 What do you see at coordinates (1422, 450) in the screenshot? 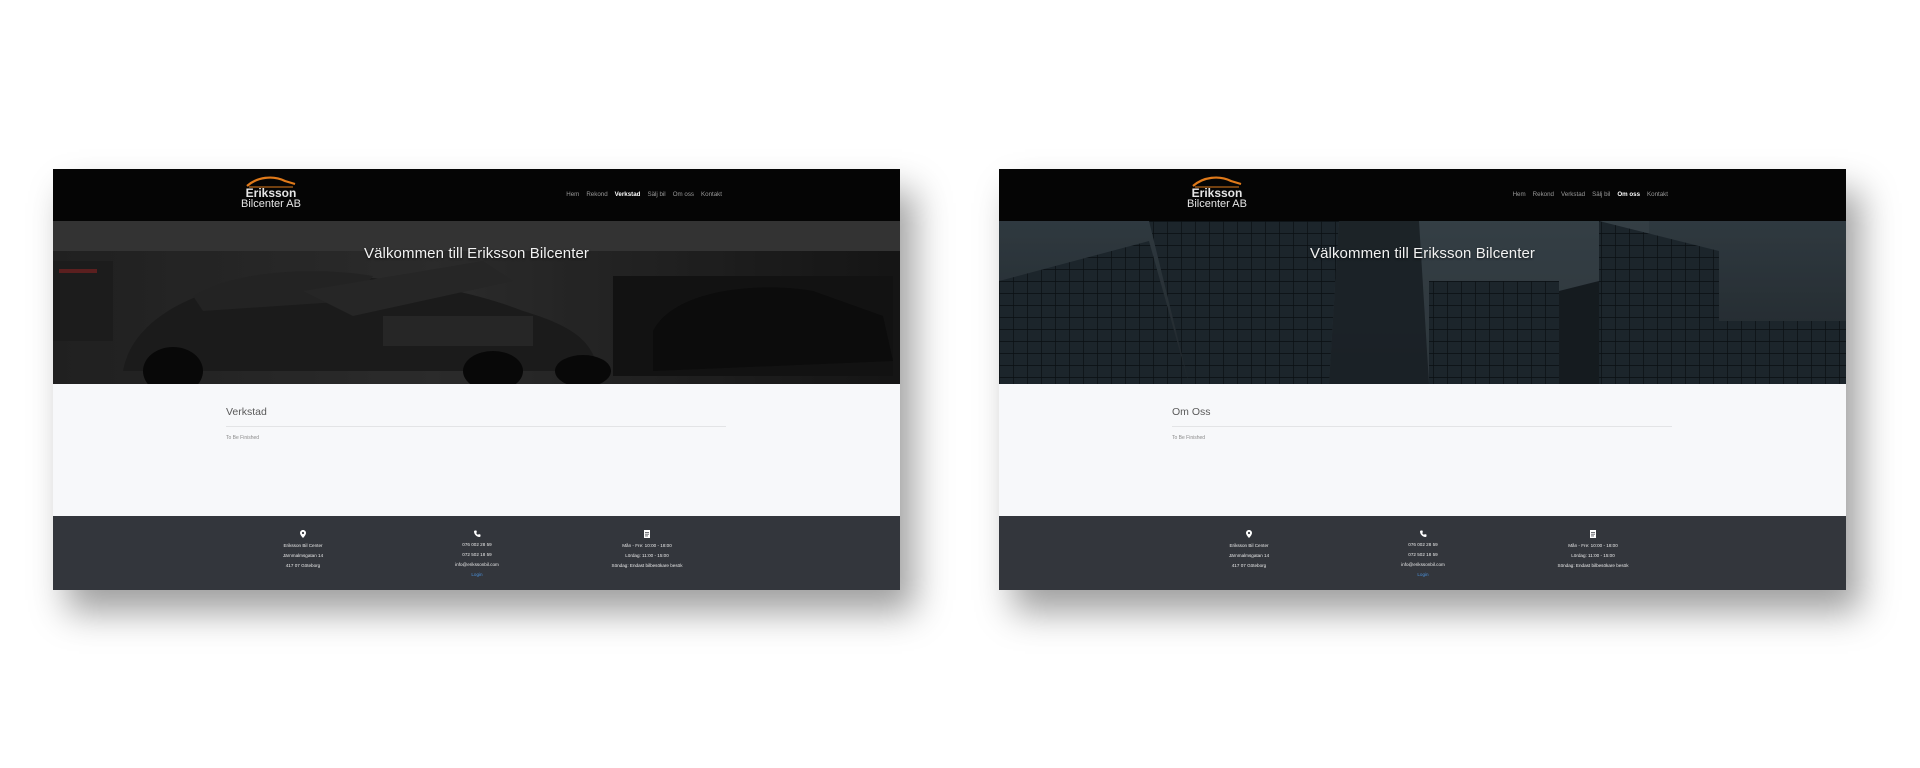
I see `content-section: Om Oss To Be Finished` at bounding box center [1422, 450].